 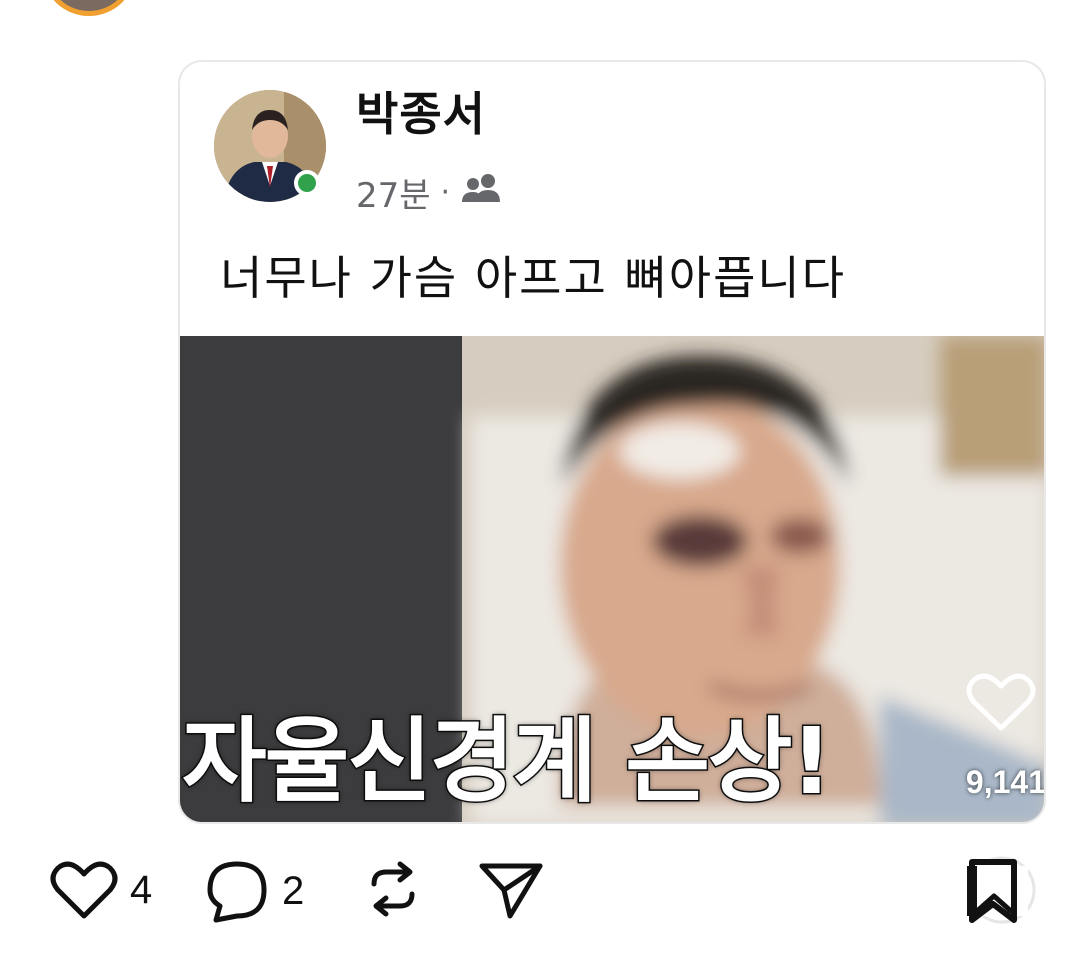 I want to click on comment-button: 2, so click(x=253, y=891).